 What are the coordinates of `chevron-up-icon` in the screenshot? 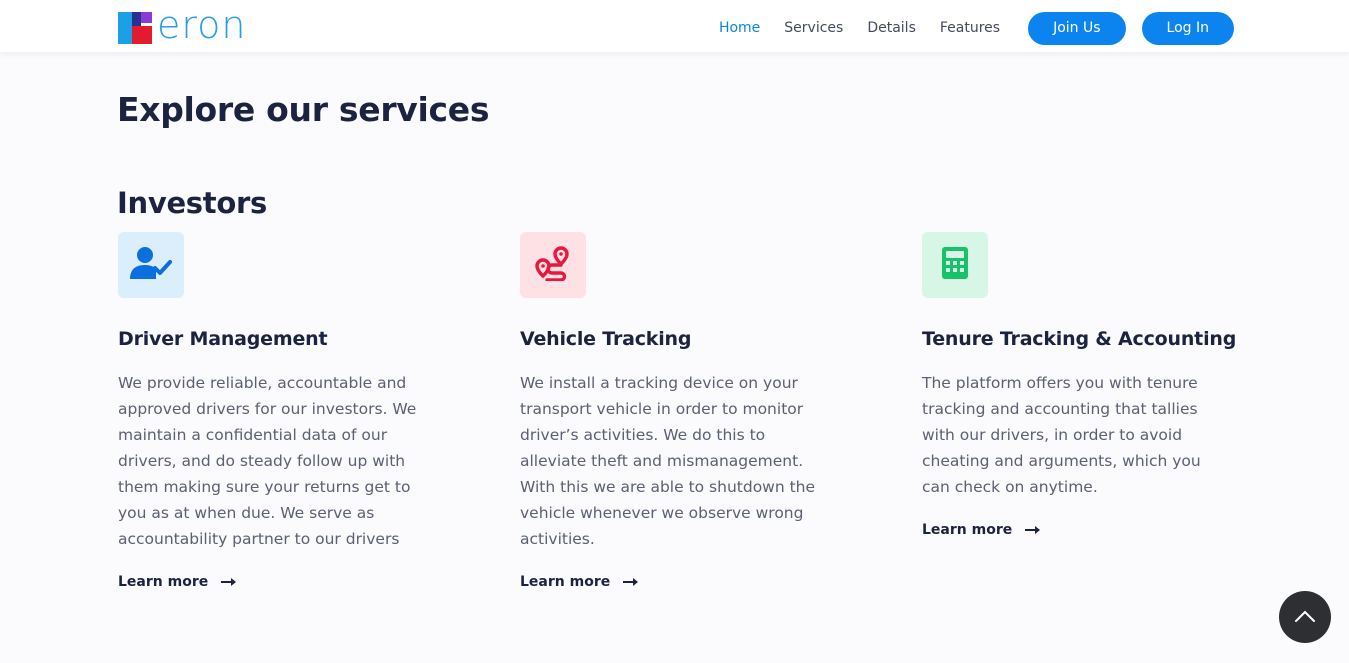 It's located at (1305, 617).